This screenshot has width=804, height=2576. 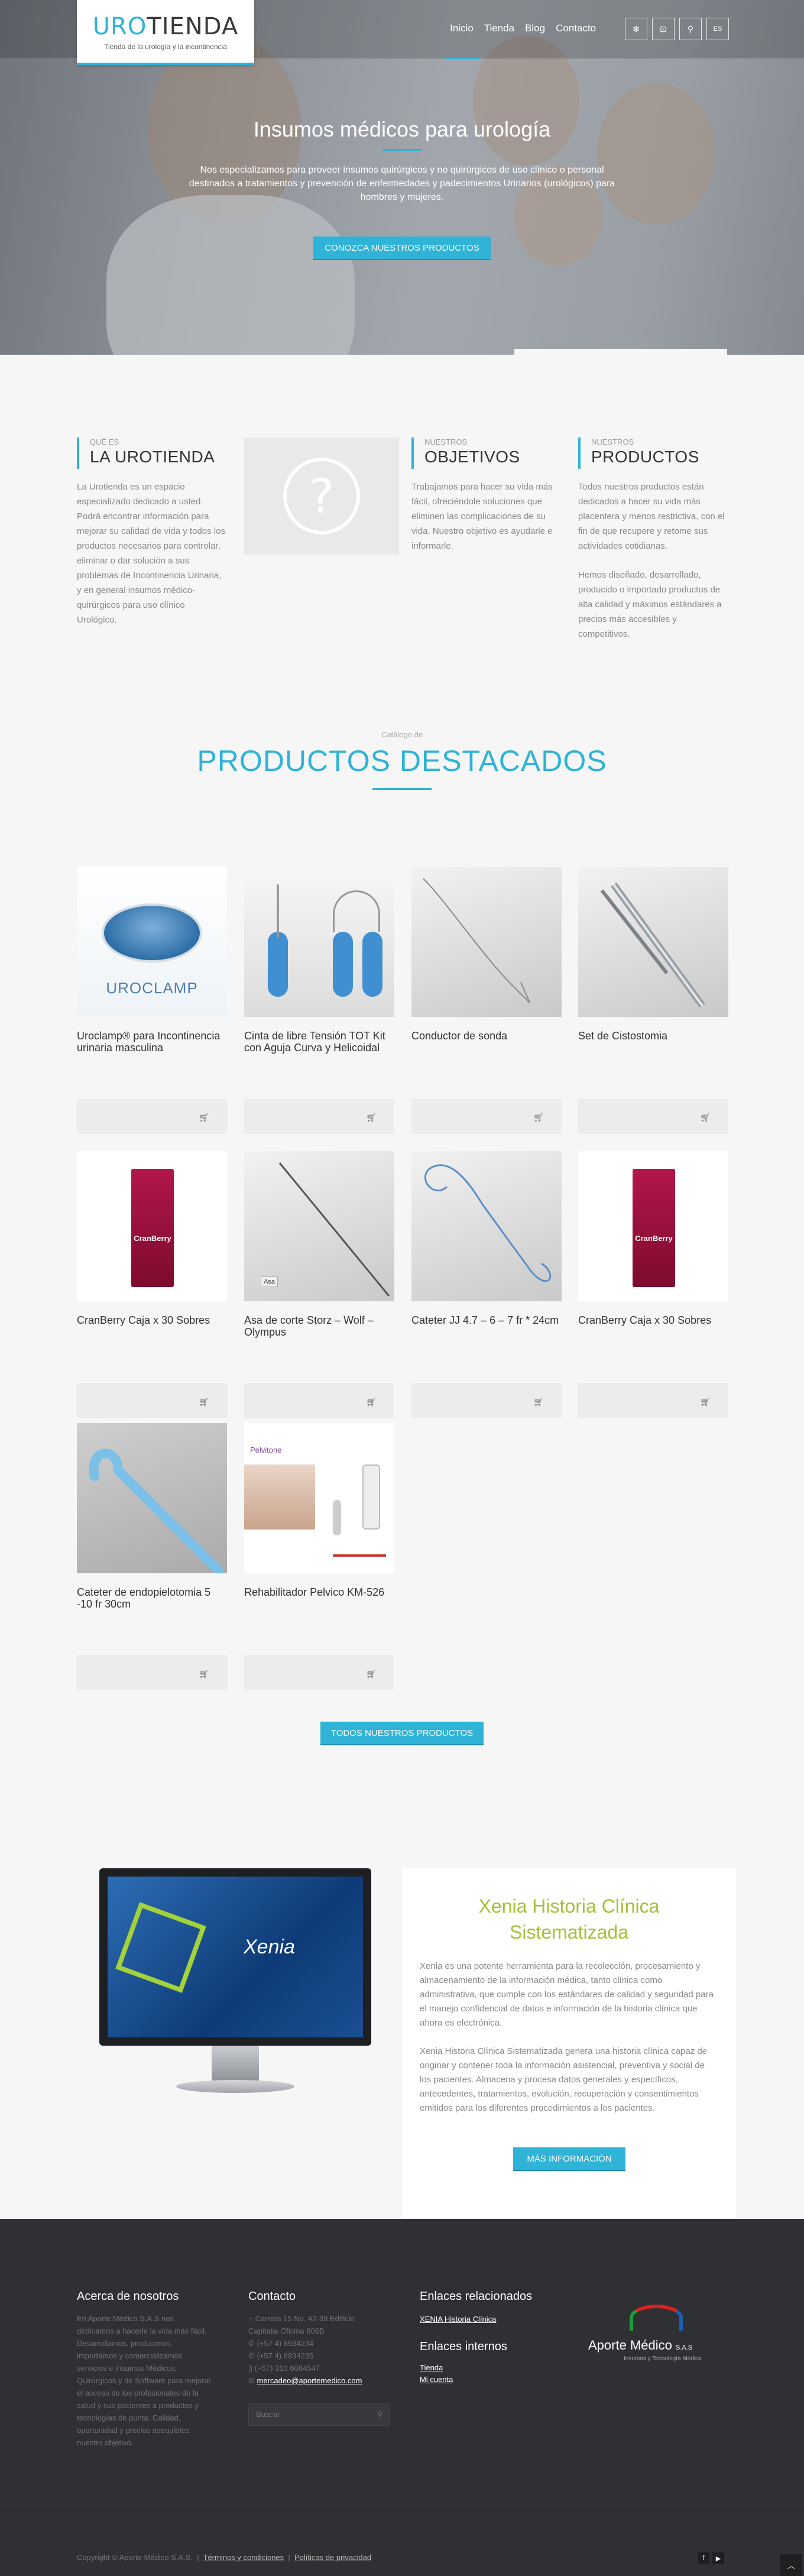 I want to click on nav-item-inicio: Inicio, so click(x=462, y=40).